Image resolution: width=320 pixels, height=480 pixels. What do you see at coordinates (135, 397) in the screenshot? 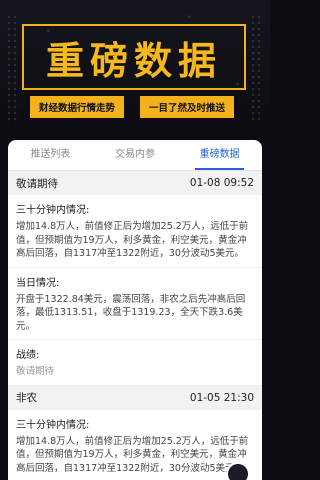
I see `item-header: 非农 01-05 21:30` at bounding box center [135, 397].